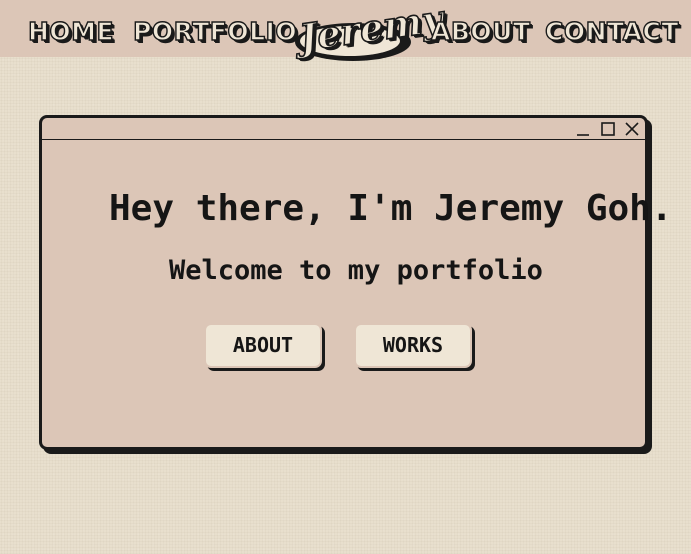  What do you see at coordinates (343, 129) in the screenshot?
I see `window-titlebar` at bounding box center [343, 129].